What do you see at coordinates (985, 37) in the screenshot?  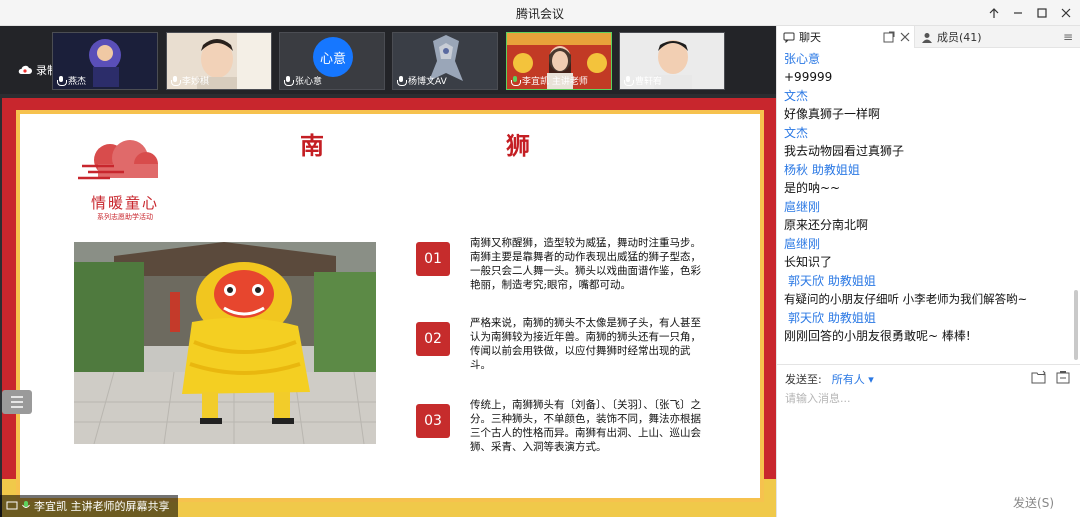 I see `tab-members: 成员(41)` at bounding box center [985, 37].